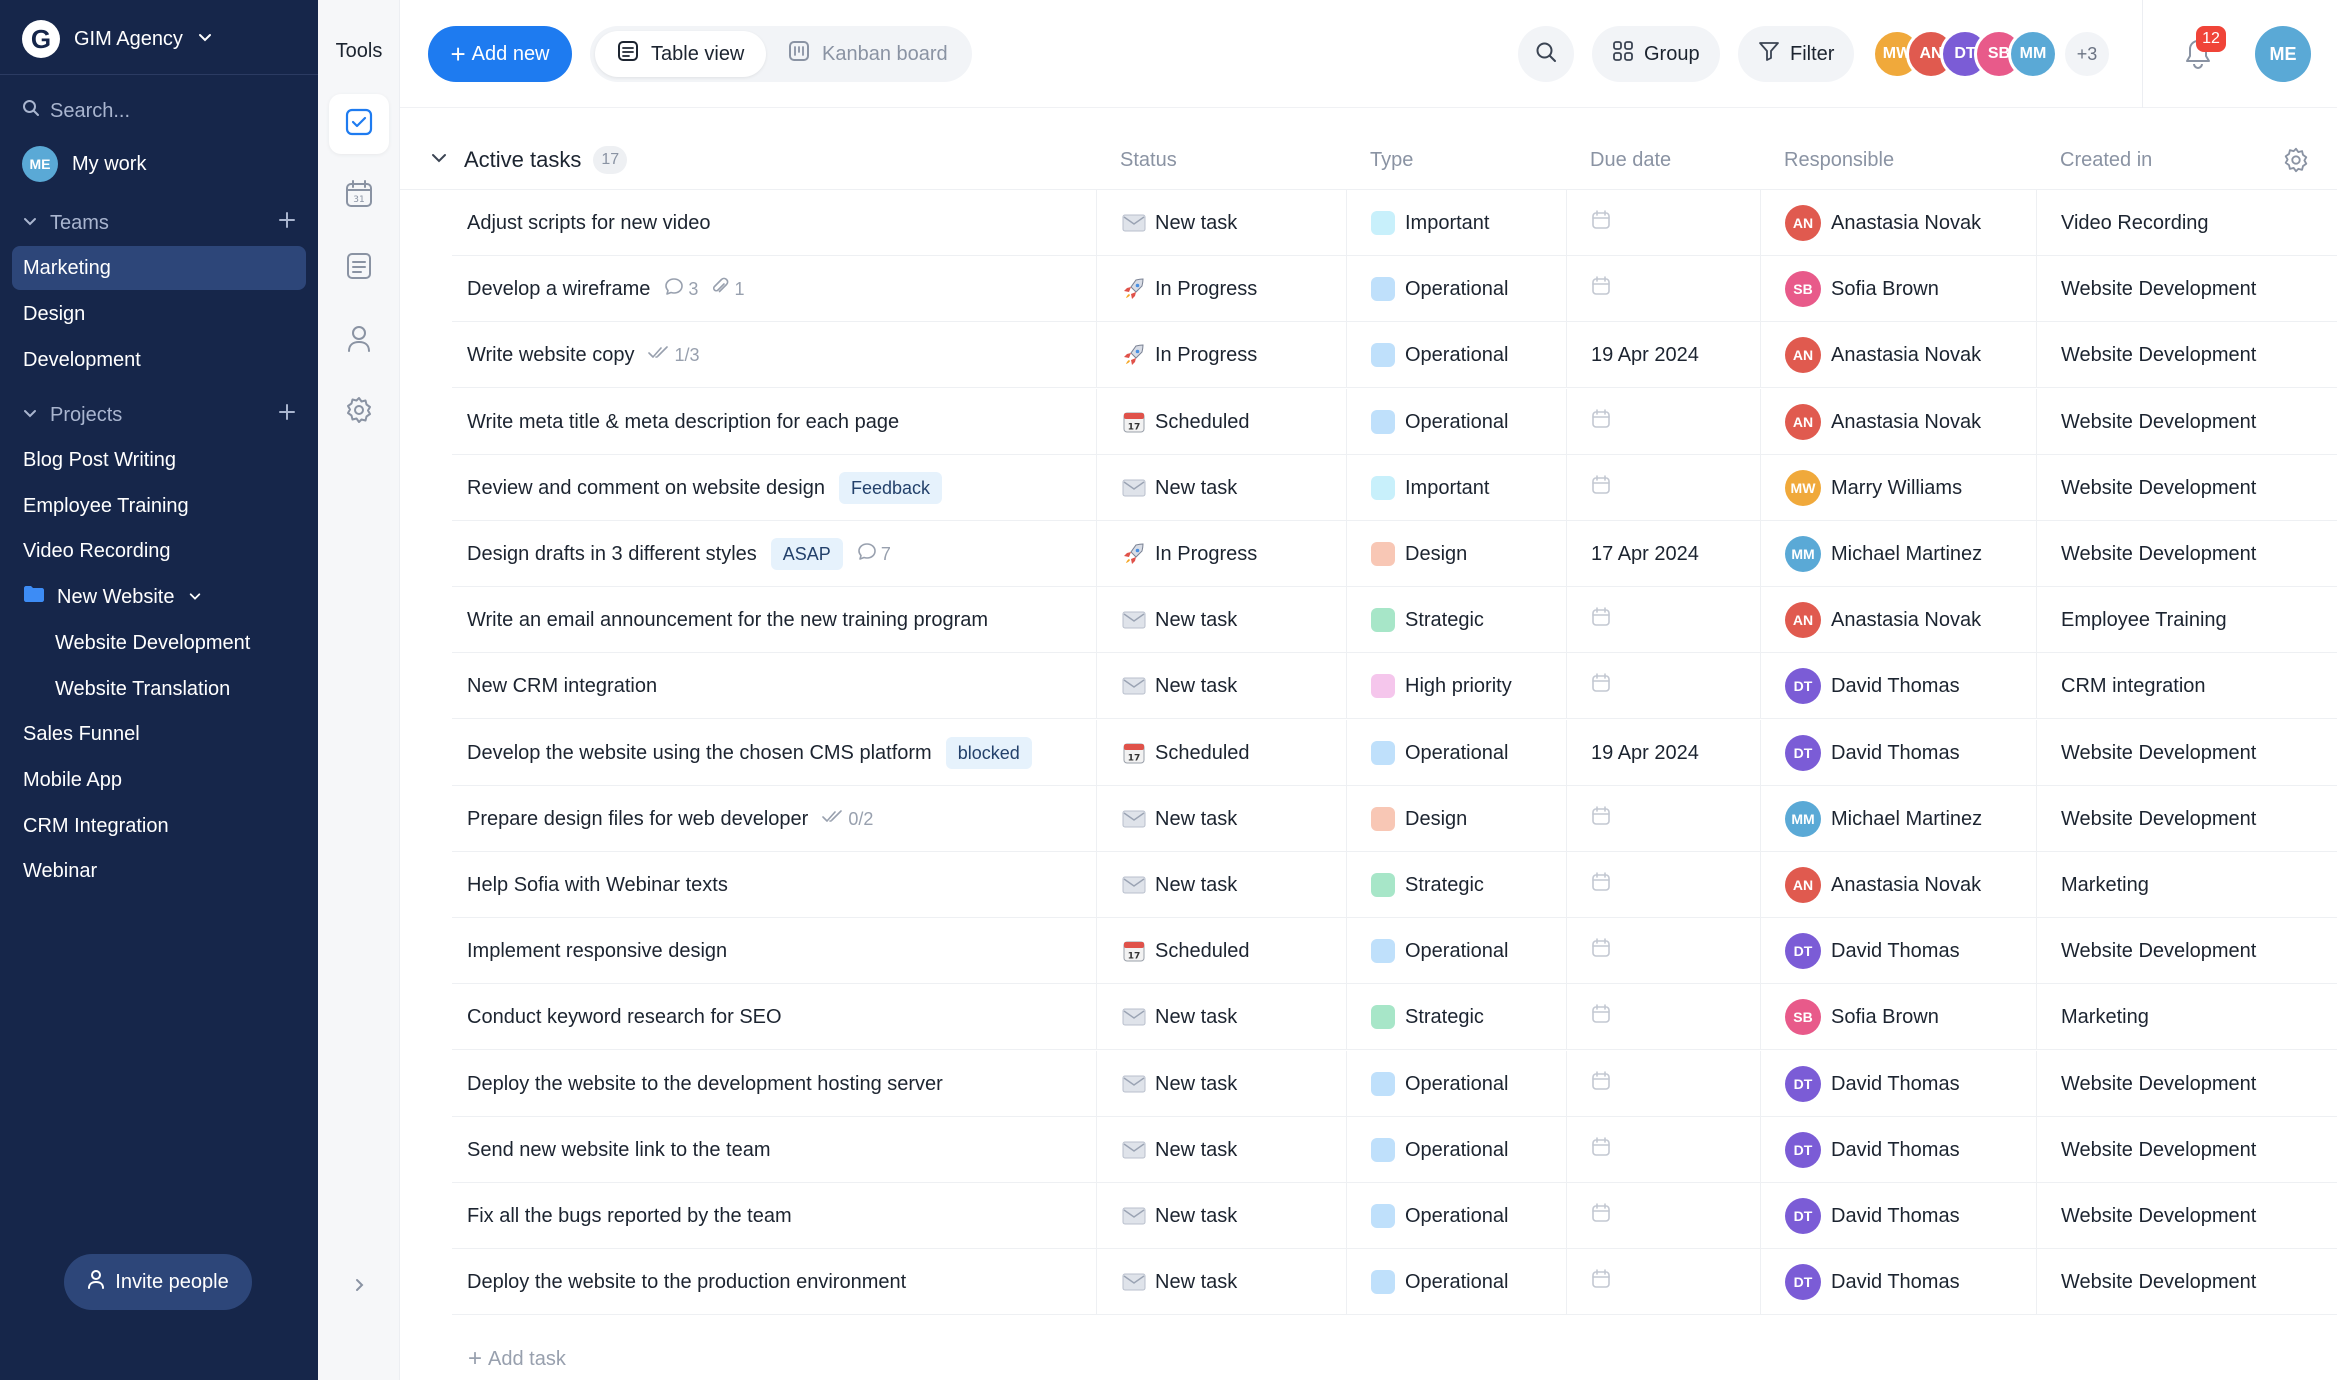 This screenshot has height=1380, width=2337. Describe the element at coordinates (1992, 54) in the screenshot. I see `members-avatars: MW AN DT SB MM +3` at that location.